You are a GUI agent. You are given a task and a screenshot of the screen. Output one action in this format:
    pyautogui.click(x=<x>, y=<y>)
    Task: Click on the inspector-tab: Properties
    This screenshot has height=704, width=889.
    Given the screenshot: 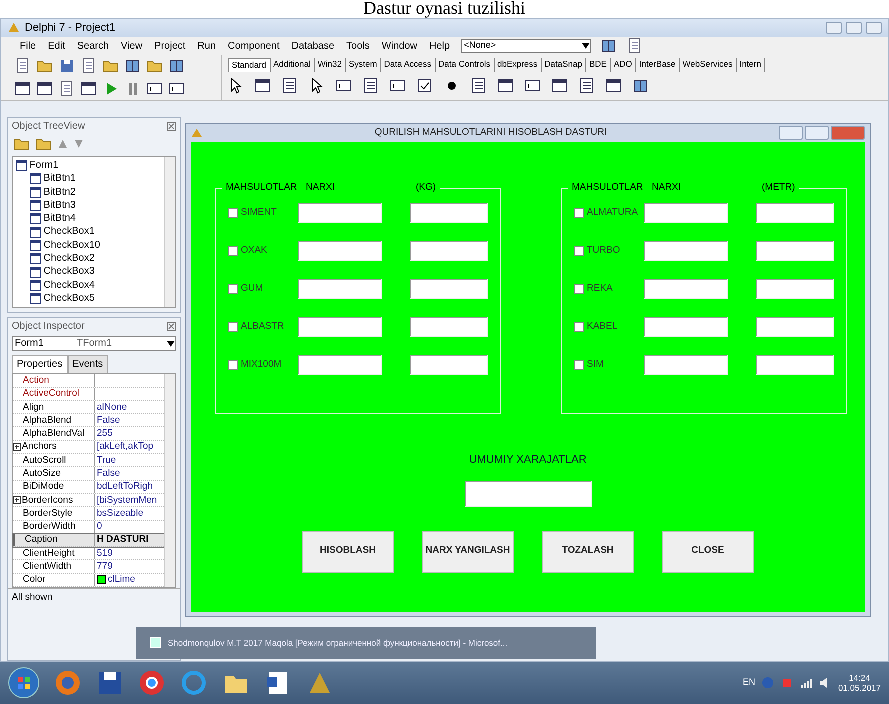 What is the action you would take?
    pyautogui.click(x=40, y=364)
    